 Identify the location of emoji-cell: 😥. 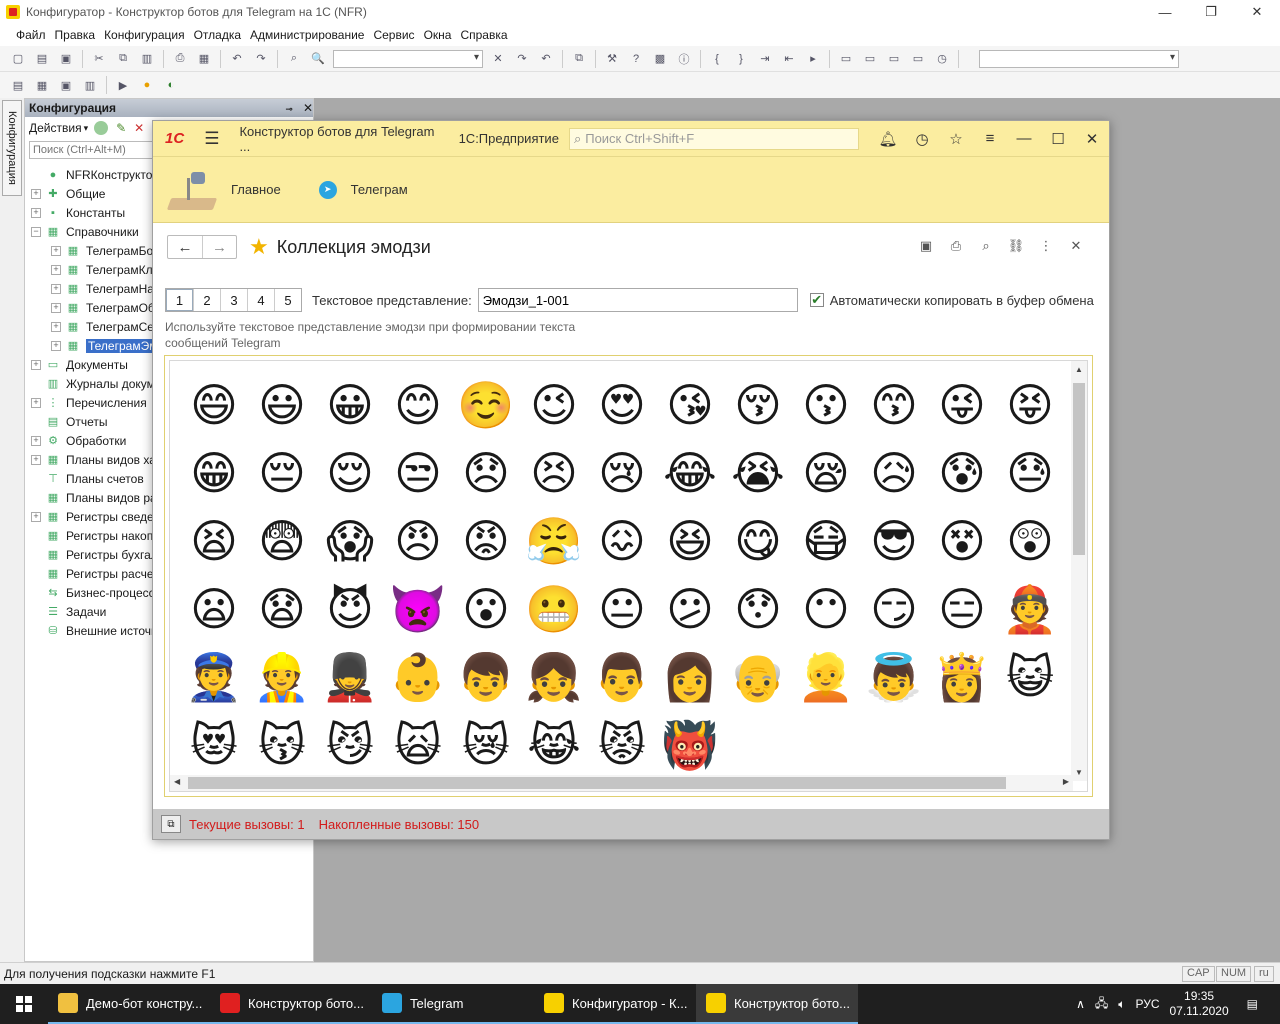
(894, 473).